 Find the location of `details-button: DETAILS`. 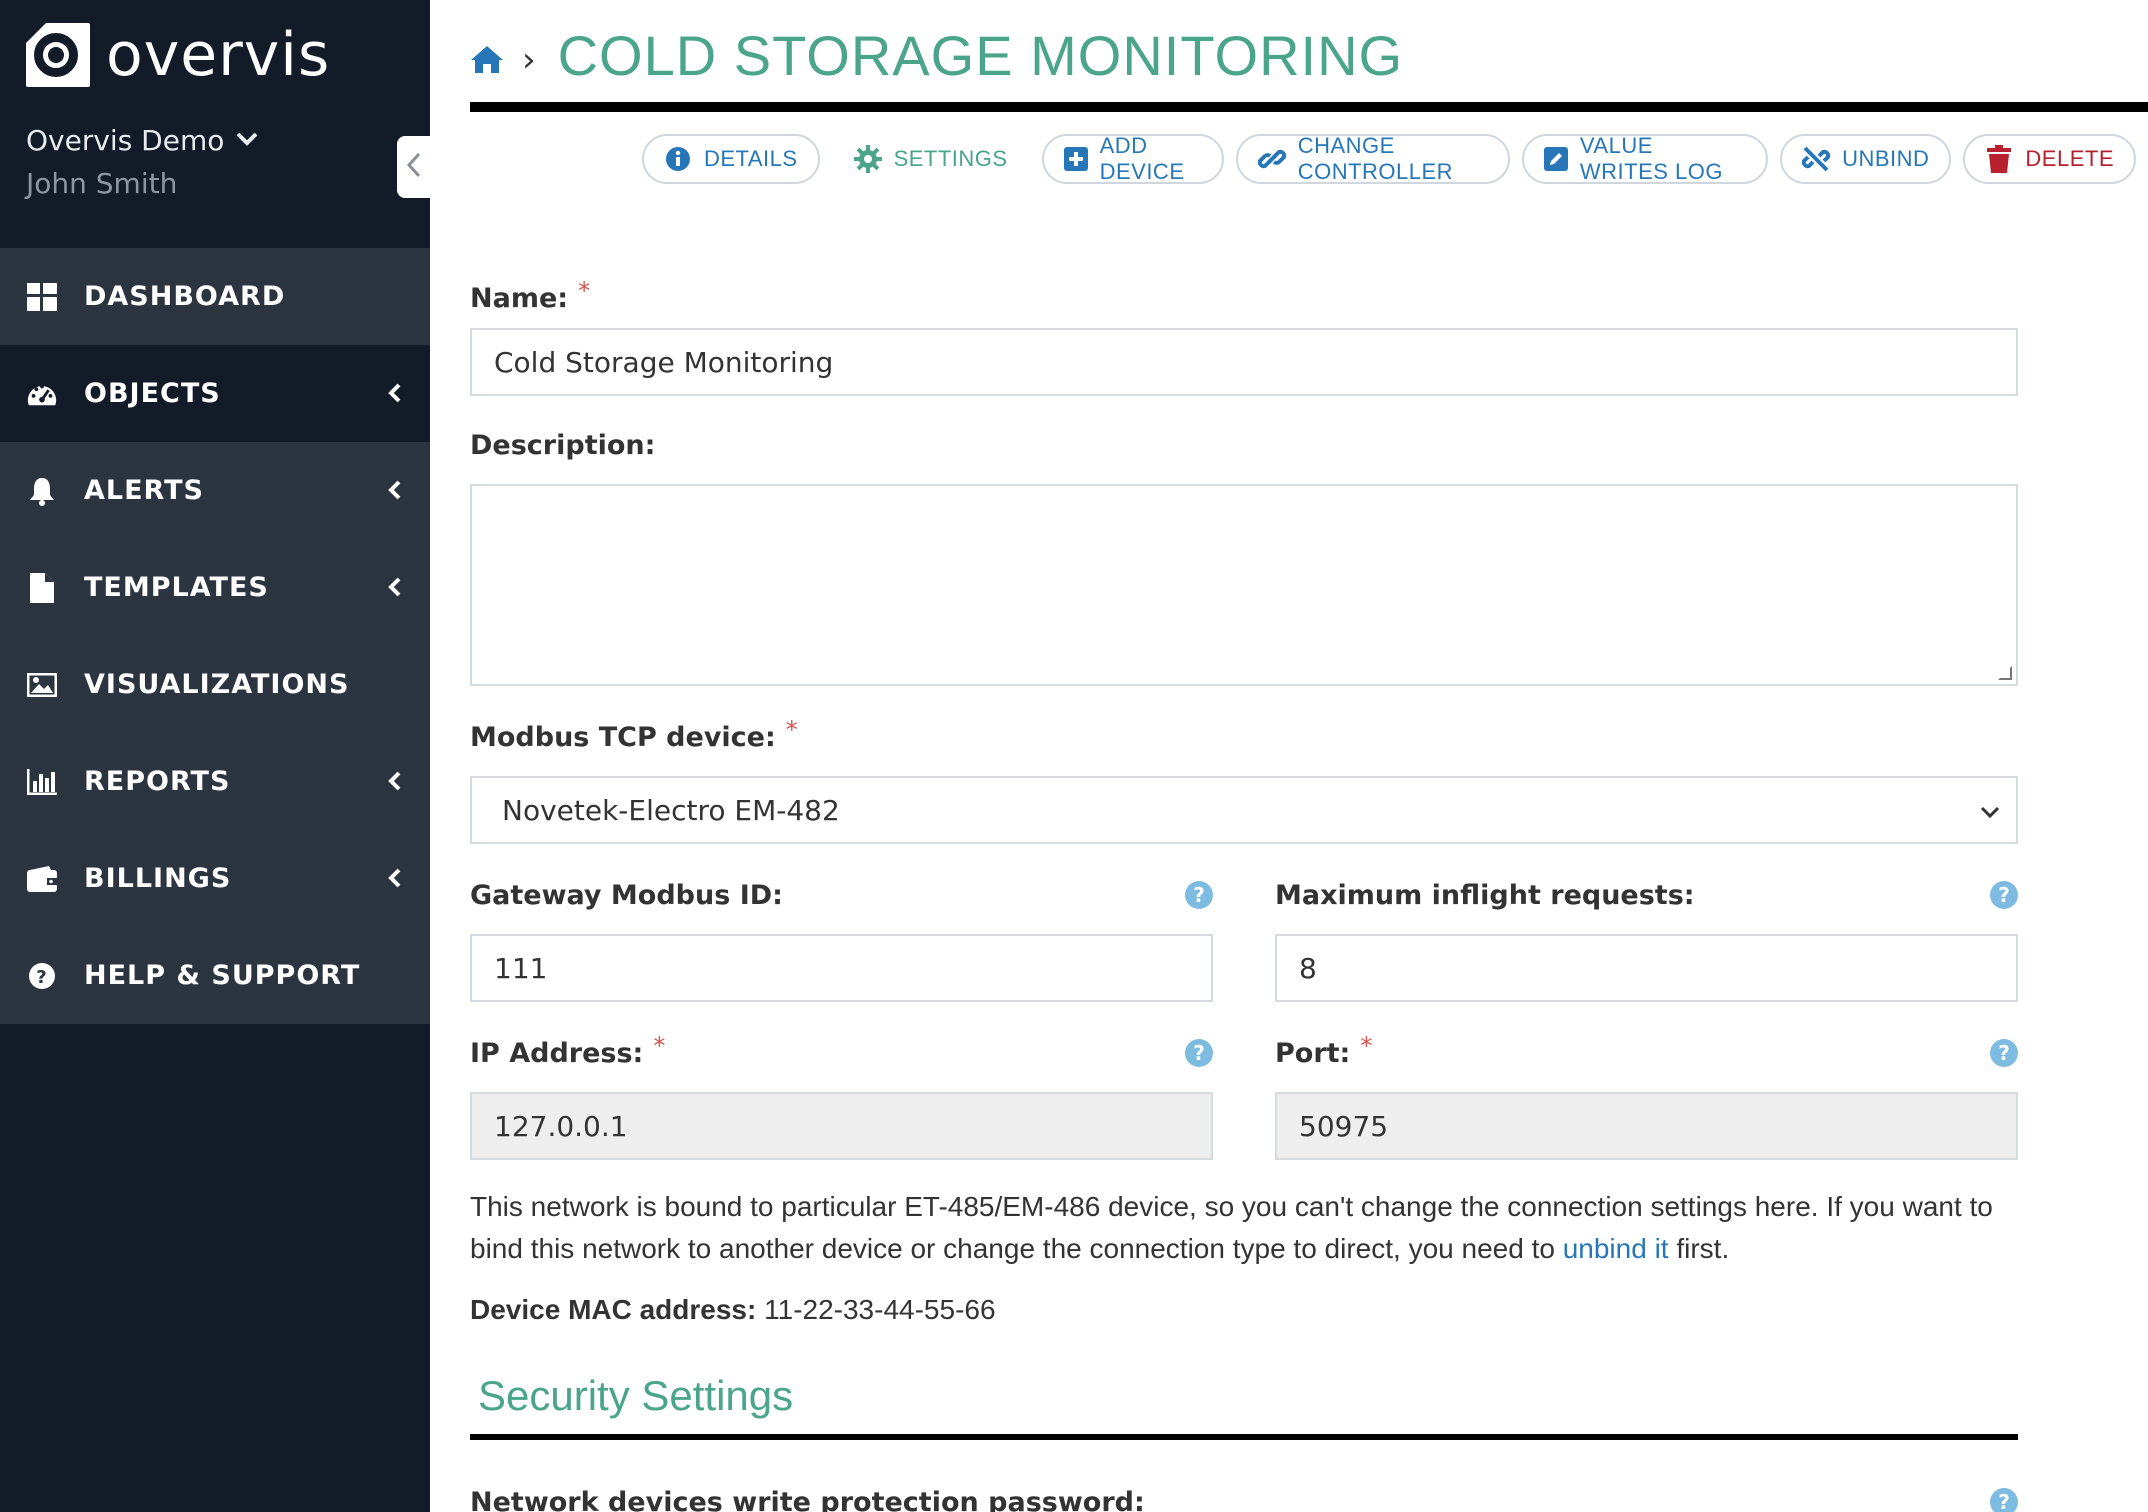

details-button: DETAILS is located at coordinates (731, 159).